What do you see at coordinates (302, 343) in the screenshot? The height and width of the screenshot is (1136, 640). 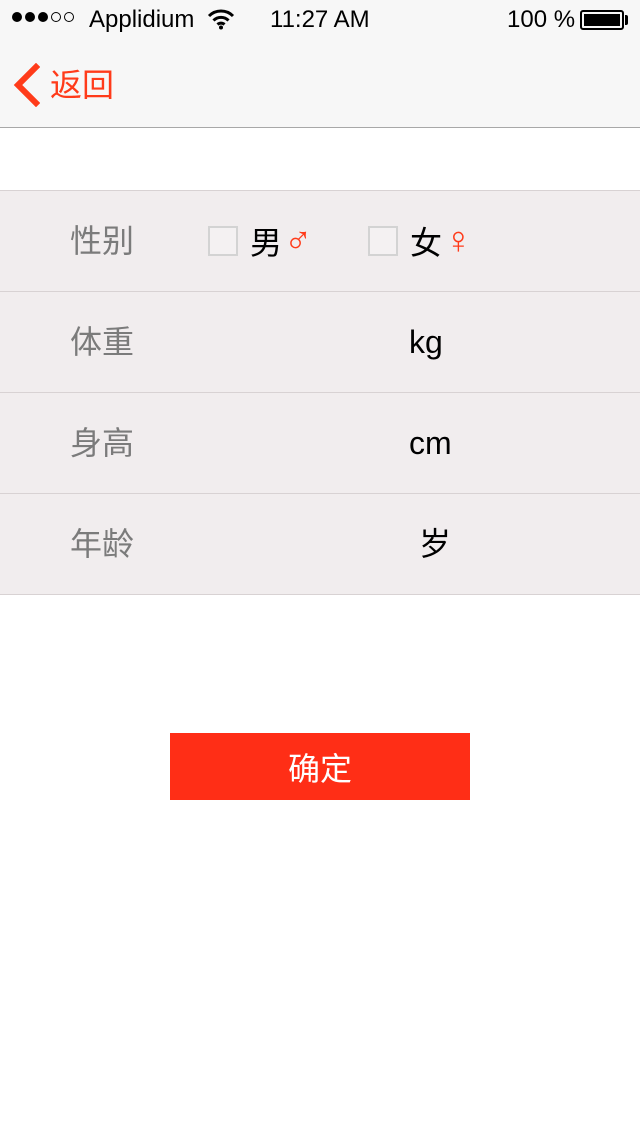 I see `weight-input` at bounding box center [302, 343].